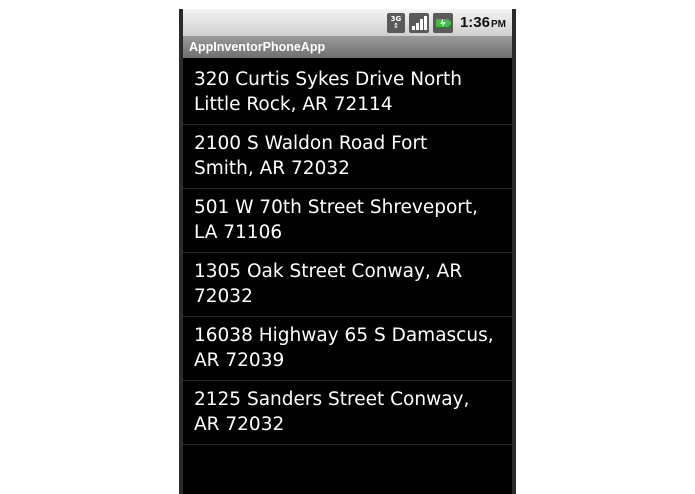 This screenshot has height=494, width=695. Describe the element at coordinates (238, 232) in the screenshot. I see `address-line-2: LA 71106` at that location.